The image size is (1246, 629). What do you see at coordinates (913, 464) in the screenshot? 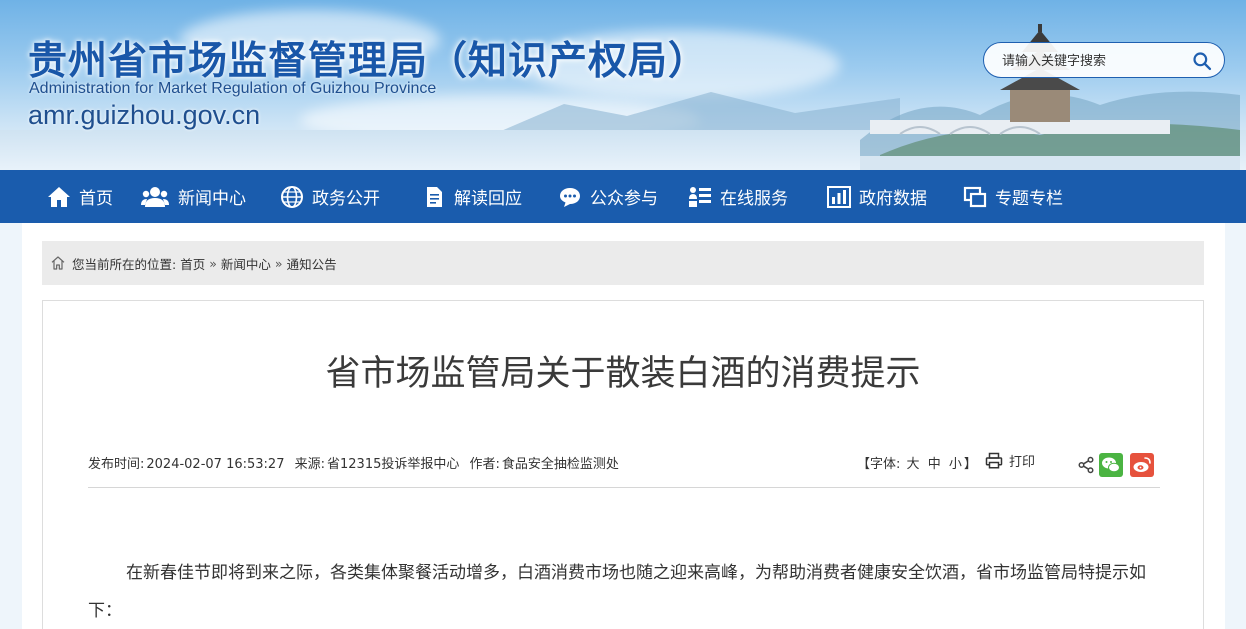
I see `font-size-large: 大` at bounding box center [913, 464].